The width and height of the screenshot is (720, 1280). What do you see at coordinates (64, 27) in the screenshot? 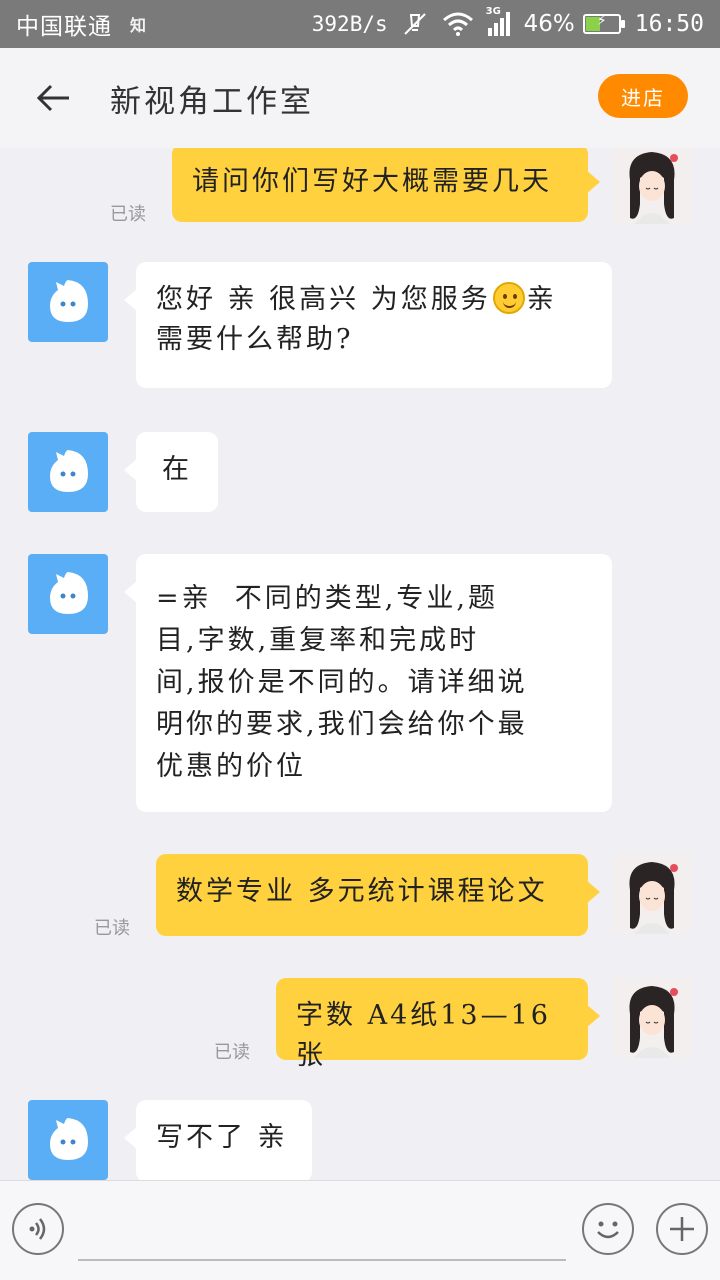
I see `carrier-label: 中国联通` at bounding box center [64, 27].